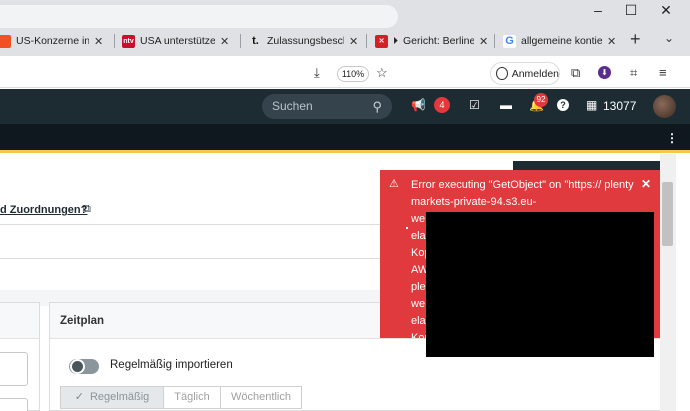 This screenshot has width=690, height=411. Describe the element at coordinates (535, 73) in the screenshot. I see `signin-label: Anmelden` at that location.